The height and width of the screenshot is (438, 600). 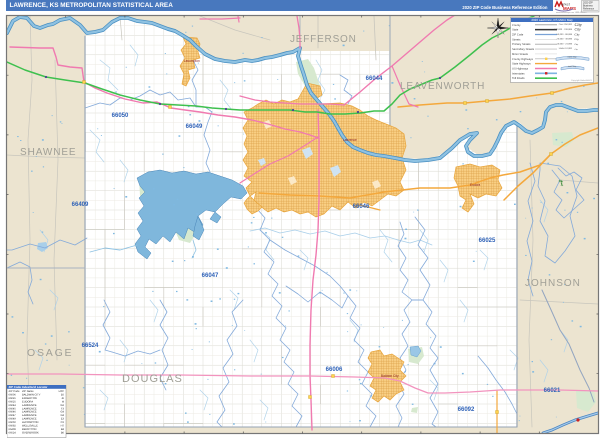 What do you see at coordinates (589, 9) in the screenshot?
I see `svg-text: Reference` at bounding box center [589, 9].